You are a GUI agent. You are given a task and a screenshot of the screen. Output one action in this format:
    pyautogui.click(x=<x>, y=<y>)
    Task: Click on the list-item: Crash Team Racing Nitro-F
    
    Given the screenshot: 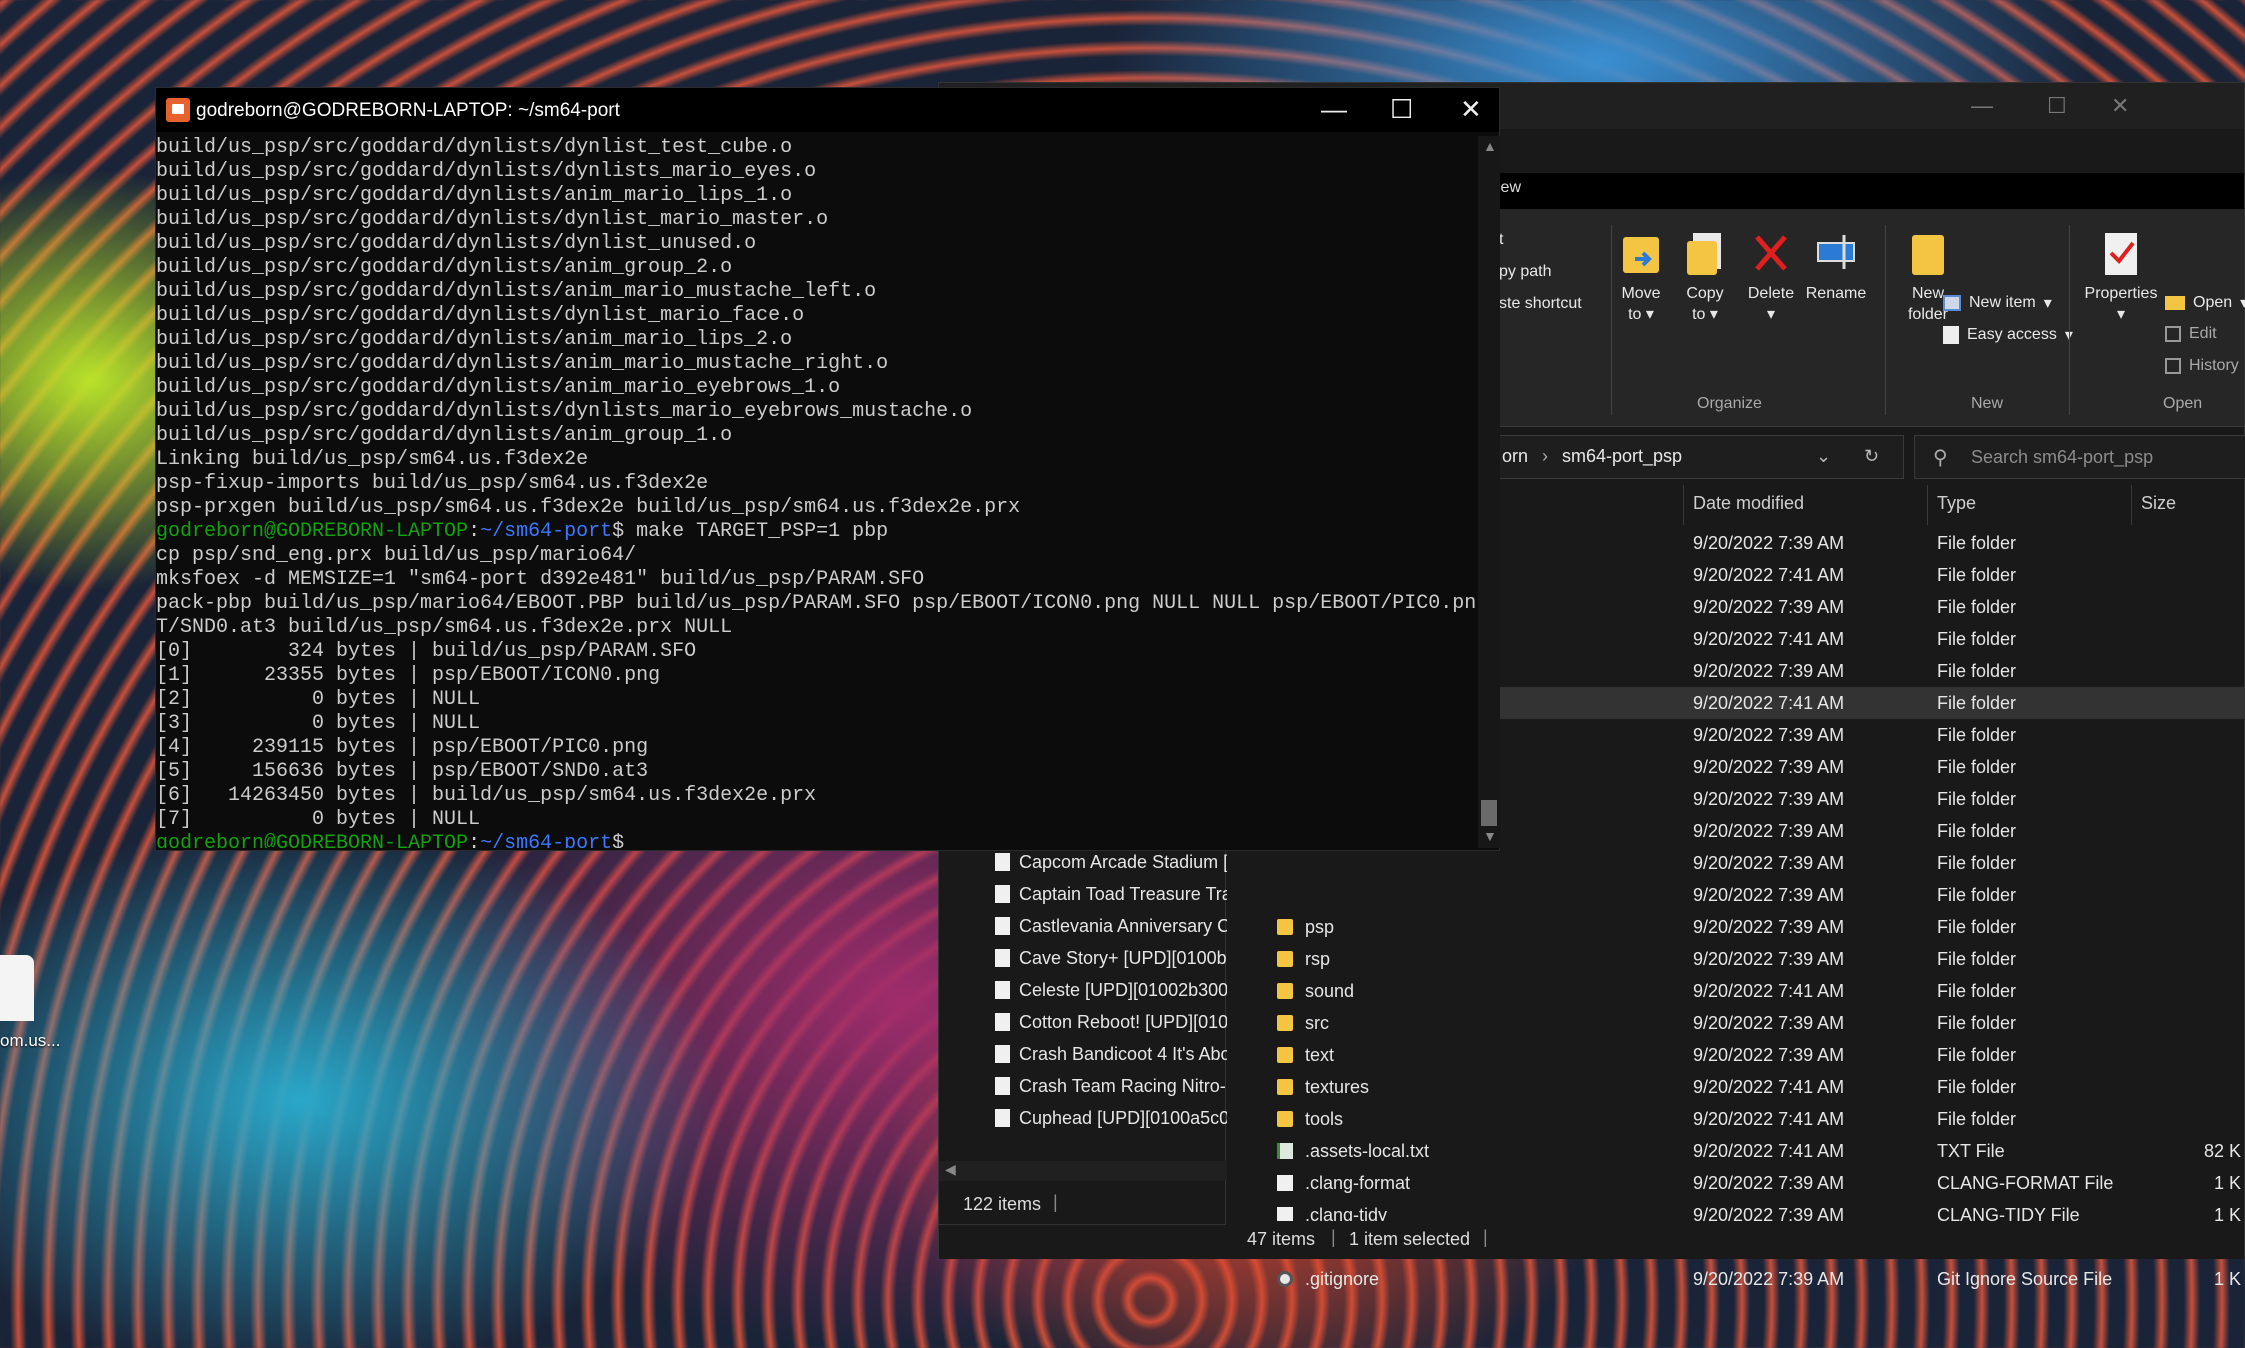 What is the action you would take?
    pyautogui.click(x=1083, y=1086)
    